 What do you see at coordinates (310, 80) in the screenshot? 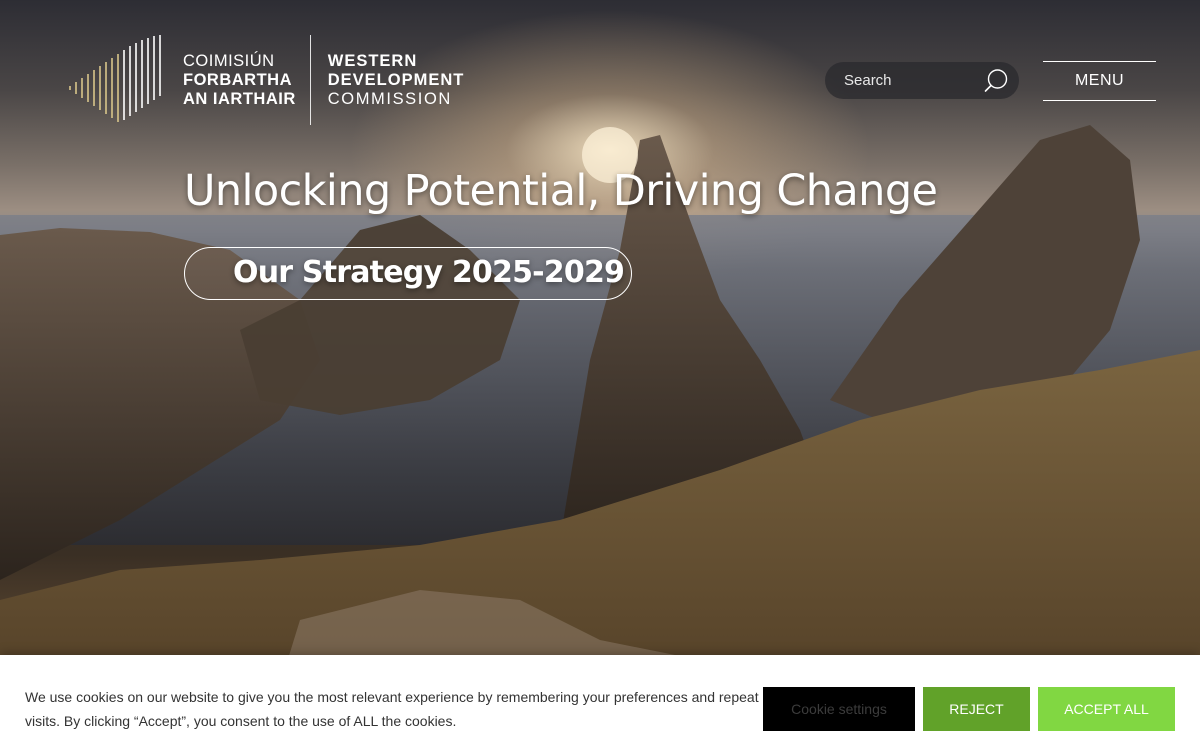
I see `logo-divider` at bounding box center [310, 80].